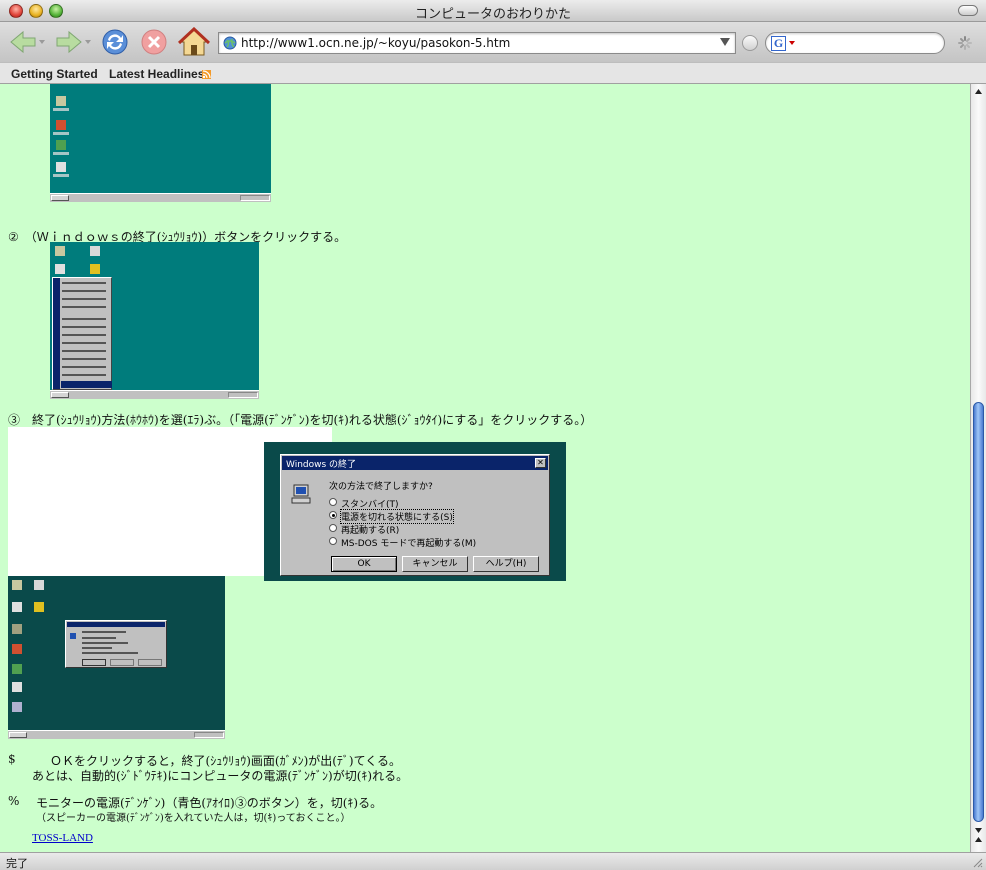  What do you see at coordinates (116, 644) in the screenshot?
I see `mini-shutdown-dialog` at bounding box center [116, 644].